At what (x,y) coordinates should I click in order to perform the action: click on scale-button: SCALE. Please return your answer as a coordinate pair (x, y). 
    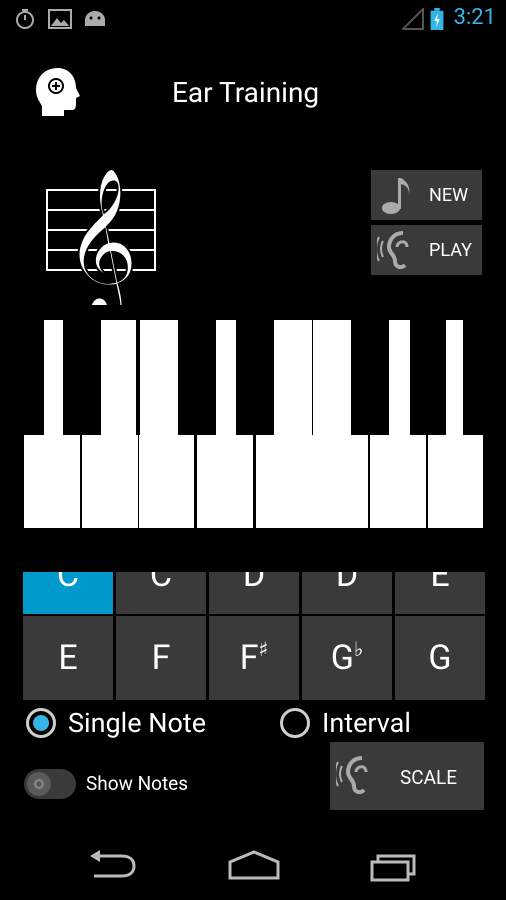
    Looking at the image, I should click on (407, 776).